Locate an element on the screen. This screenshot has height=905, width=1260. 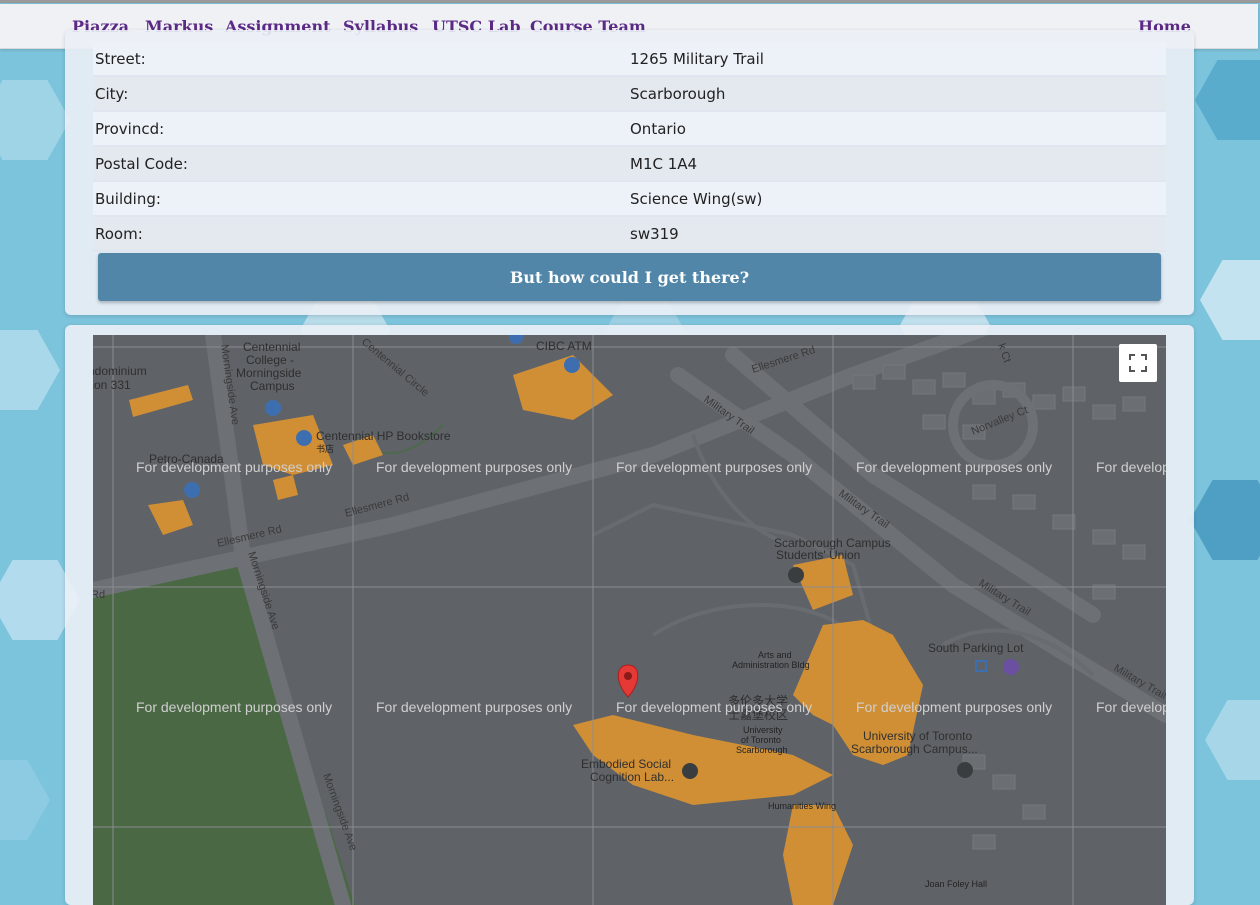
place-label: Administration Bldg is located at coordinates (771, 665).